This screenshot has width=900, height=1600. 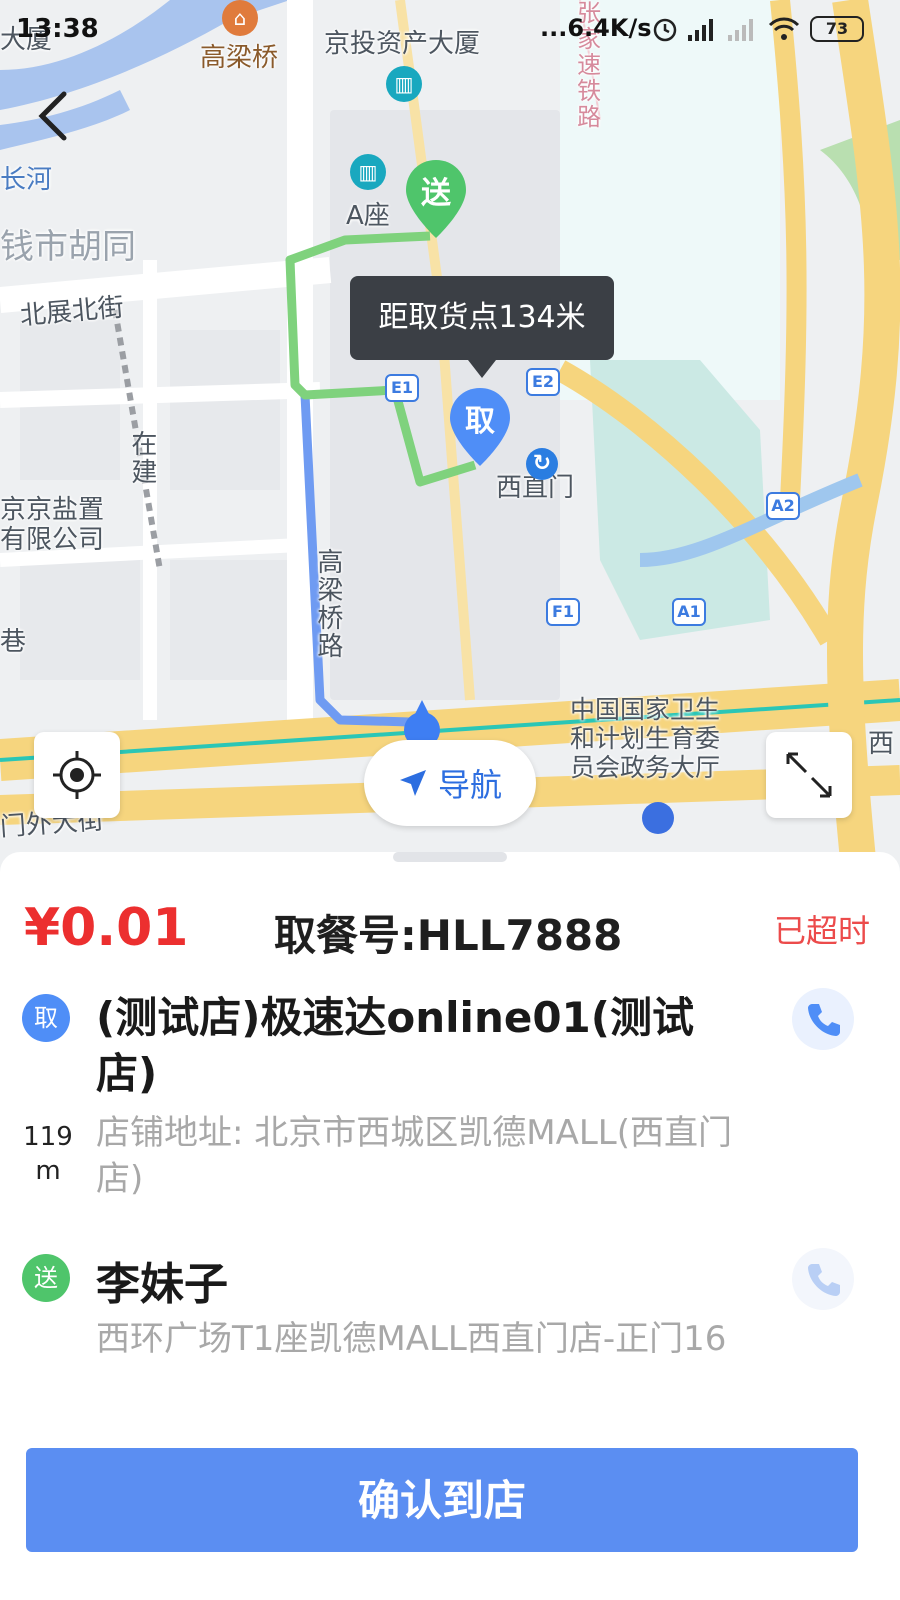 What do you see at coordinates (758, 29) in the screenshot?
I see `status-icons: 73` at bounding box center [758, 29].